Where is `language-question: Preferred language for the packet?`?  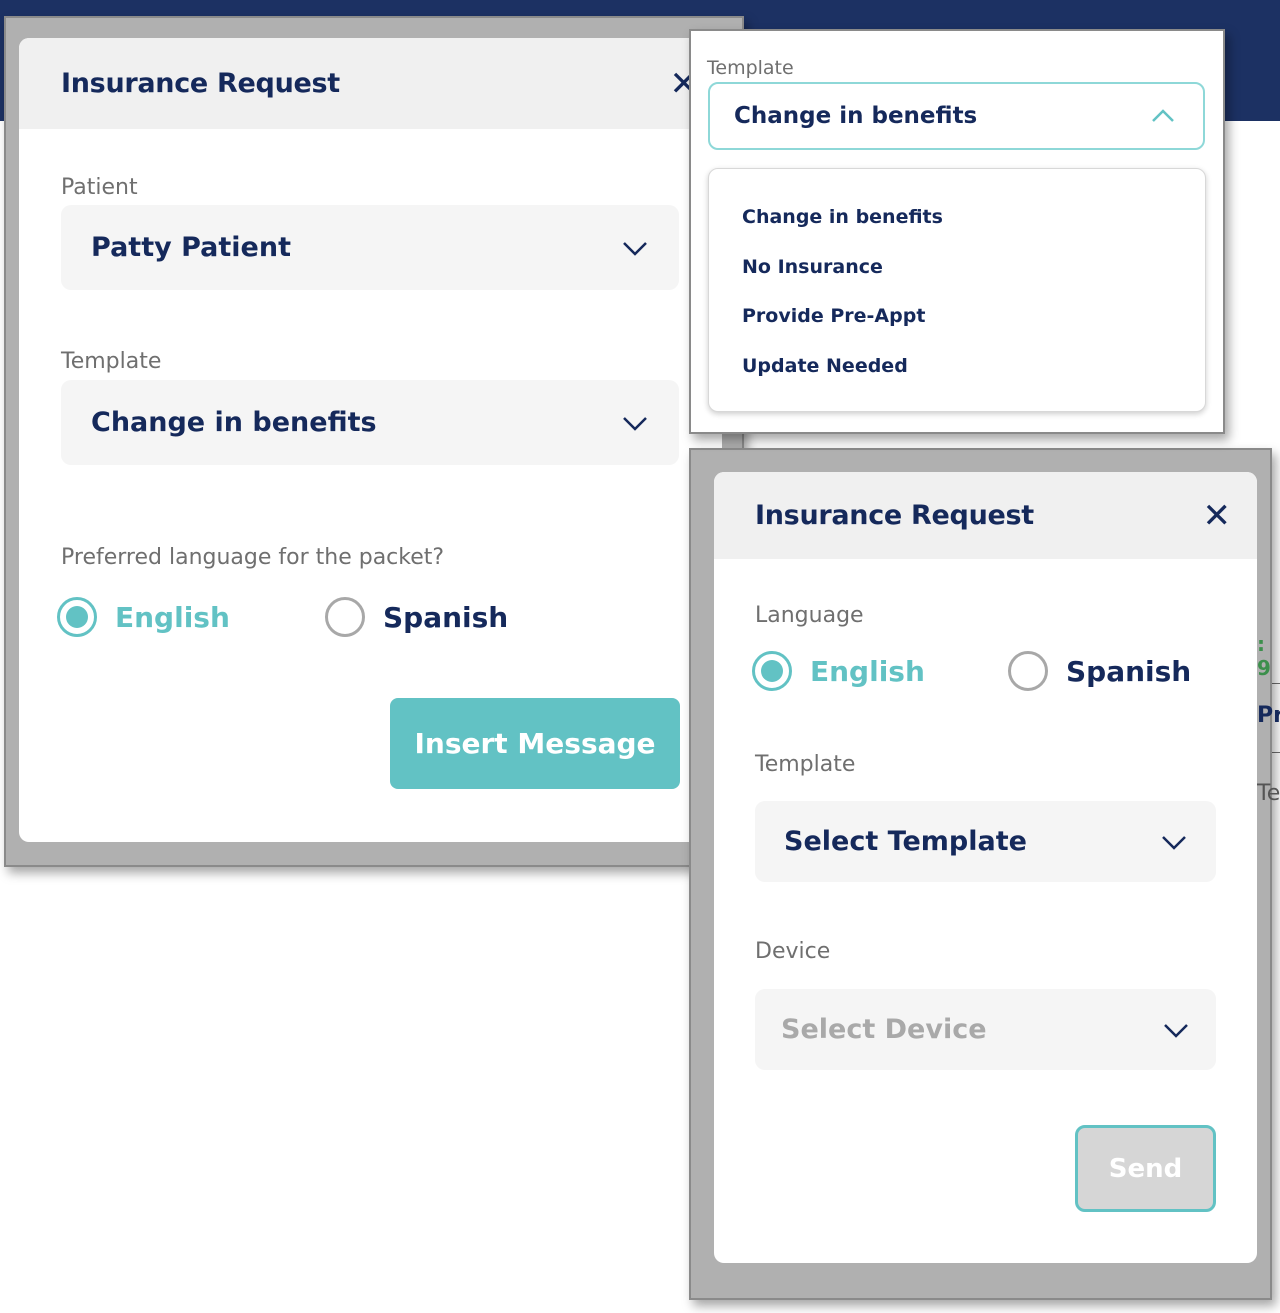
language-question: Preferred language for the packet? is located at coordinates (253, 557).